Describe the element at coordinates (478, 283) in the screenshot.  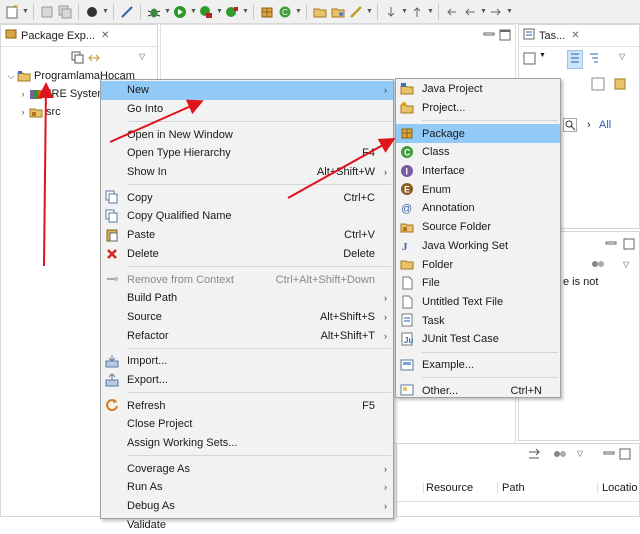
I see `submenu-item-file: File` at that location.